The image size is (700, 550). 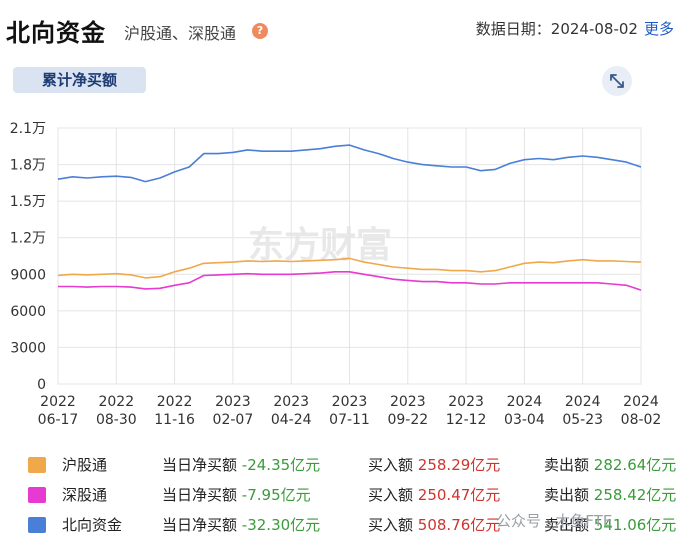 What do you see at coordinates (85, 465) in the screenshot?
I see `legend-name: 沪股通` at bounding box center [85, 465].